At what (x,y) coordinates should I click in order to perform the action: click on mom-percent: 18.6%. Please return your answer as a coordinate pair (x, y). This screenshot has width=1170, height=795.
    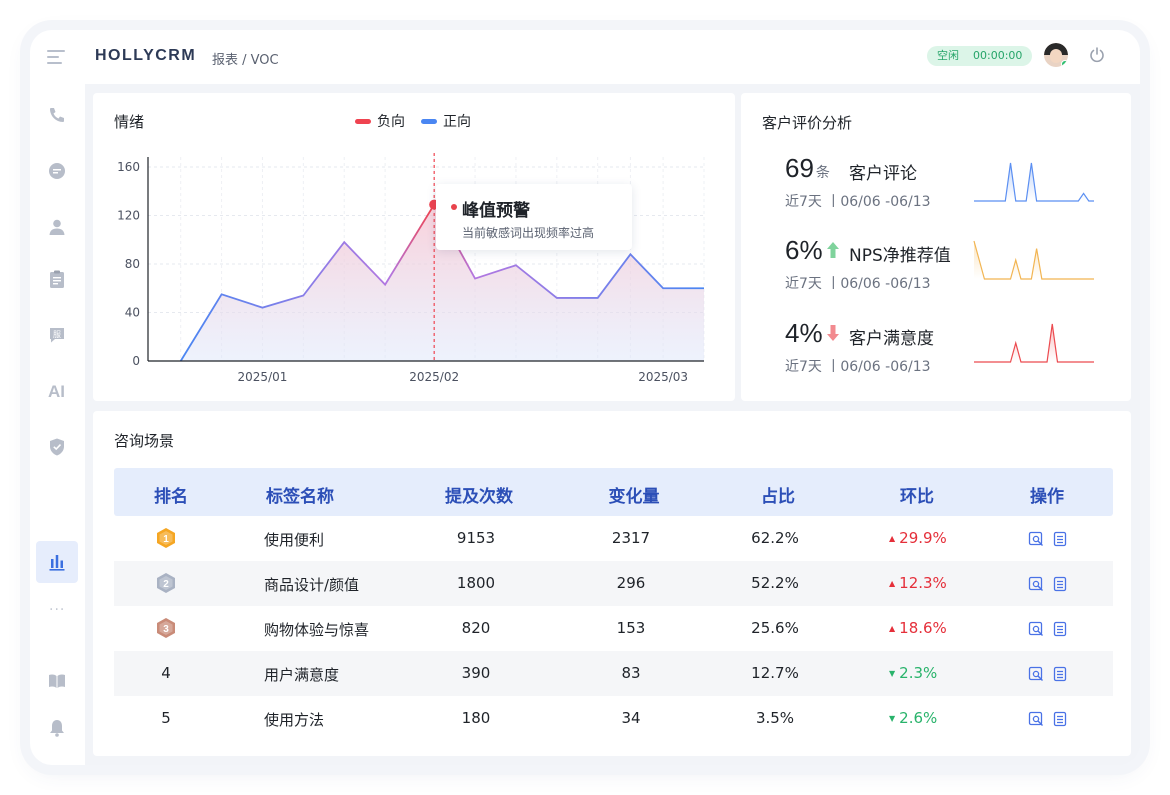
    Looking at the image, I should click on (923, 628).